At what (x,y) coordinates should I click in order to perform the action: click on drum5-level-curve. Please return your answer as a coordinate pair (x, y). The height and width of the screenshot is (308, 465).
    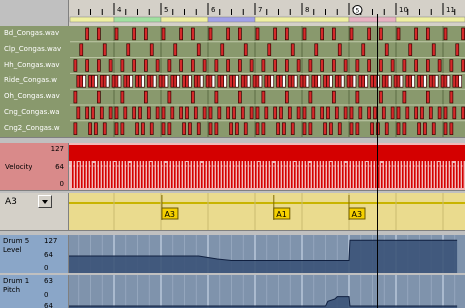
    Looking at the image, I should click on (267, 254).